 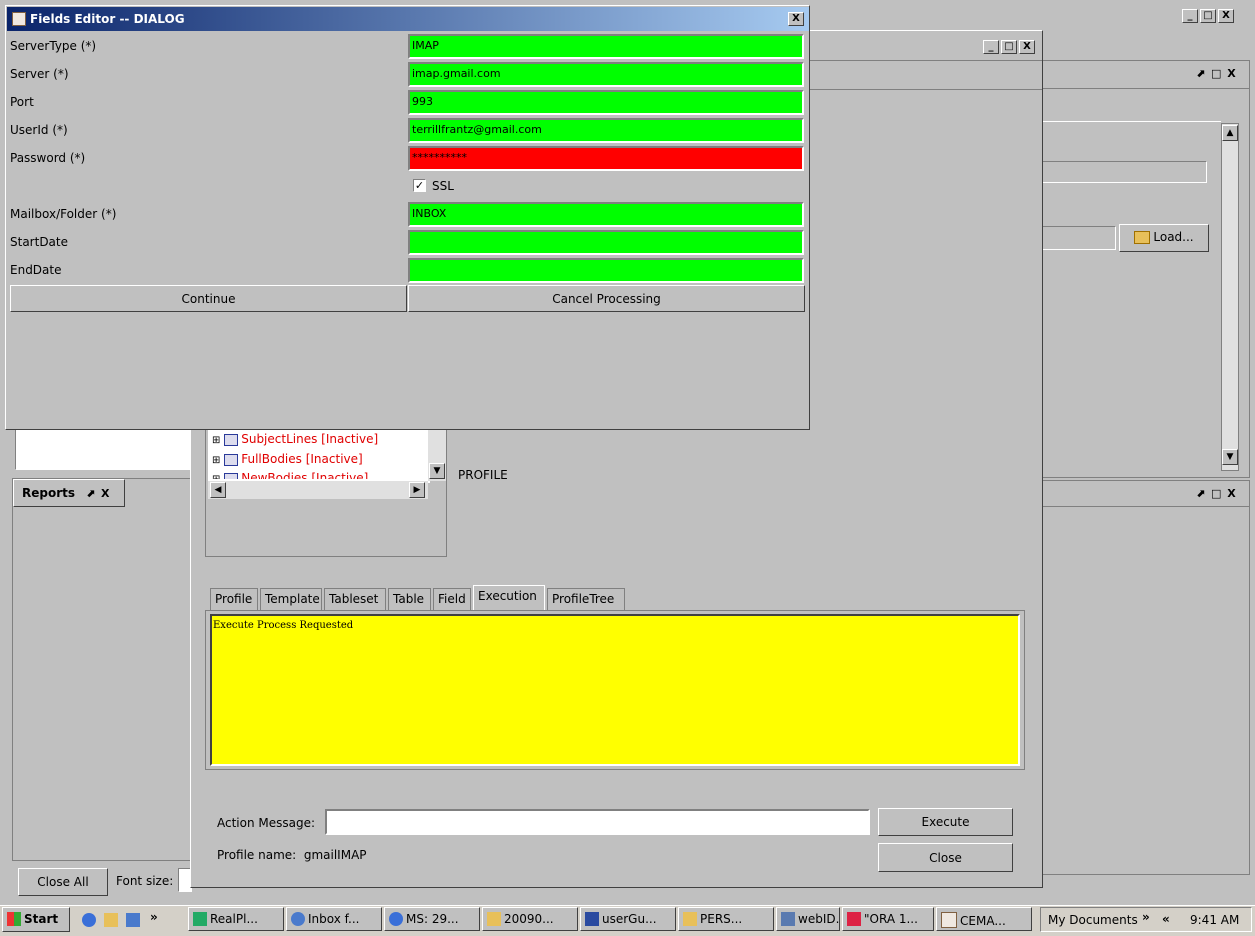 I want to click on userid-field: terrillfrantz@gmail.com, so click(x=606, y=130).